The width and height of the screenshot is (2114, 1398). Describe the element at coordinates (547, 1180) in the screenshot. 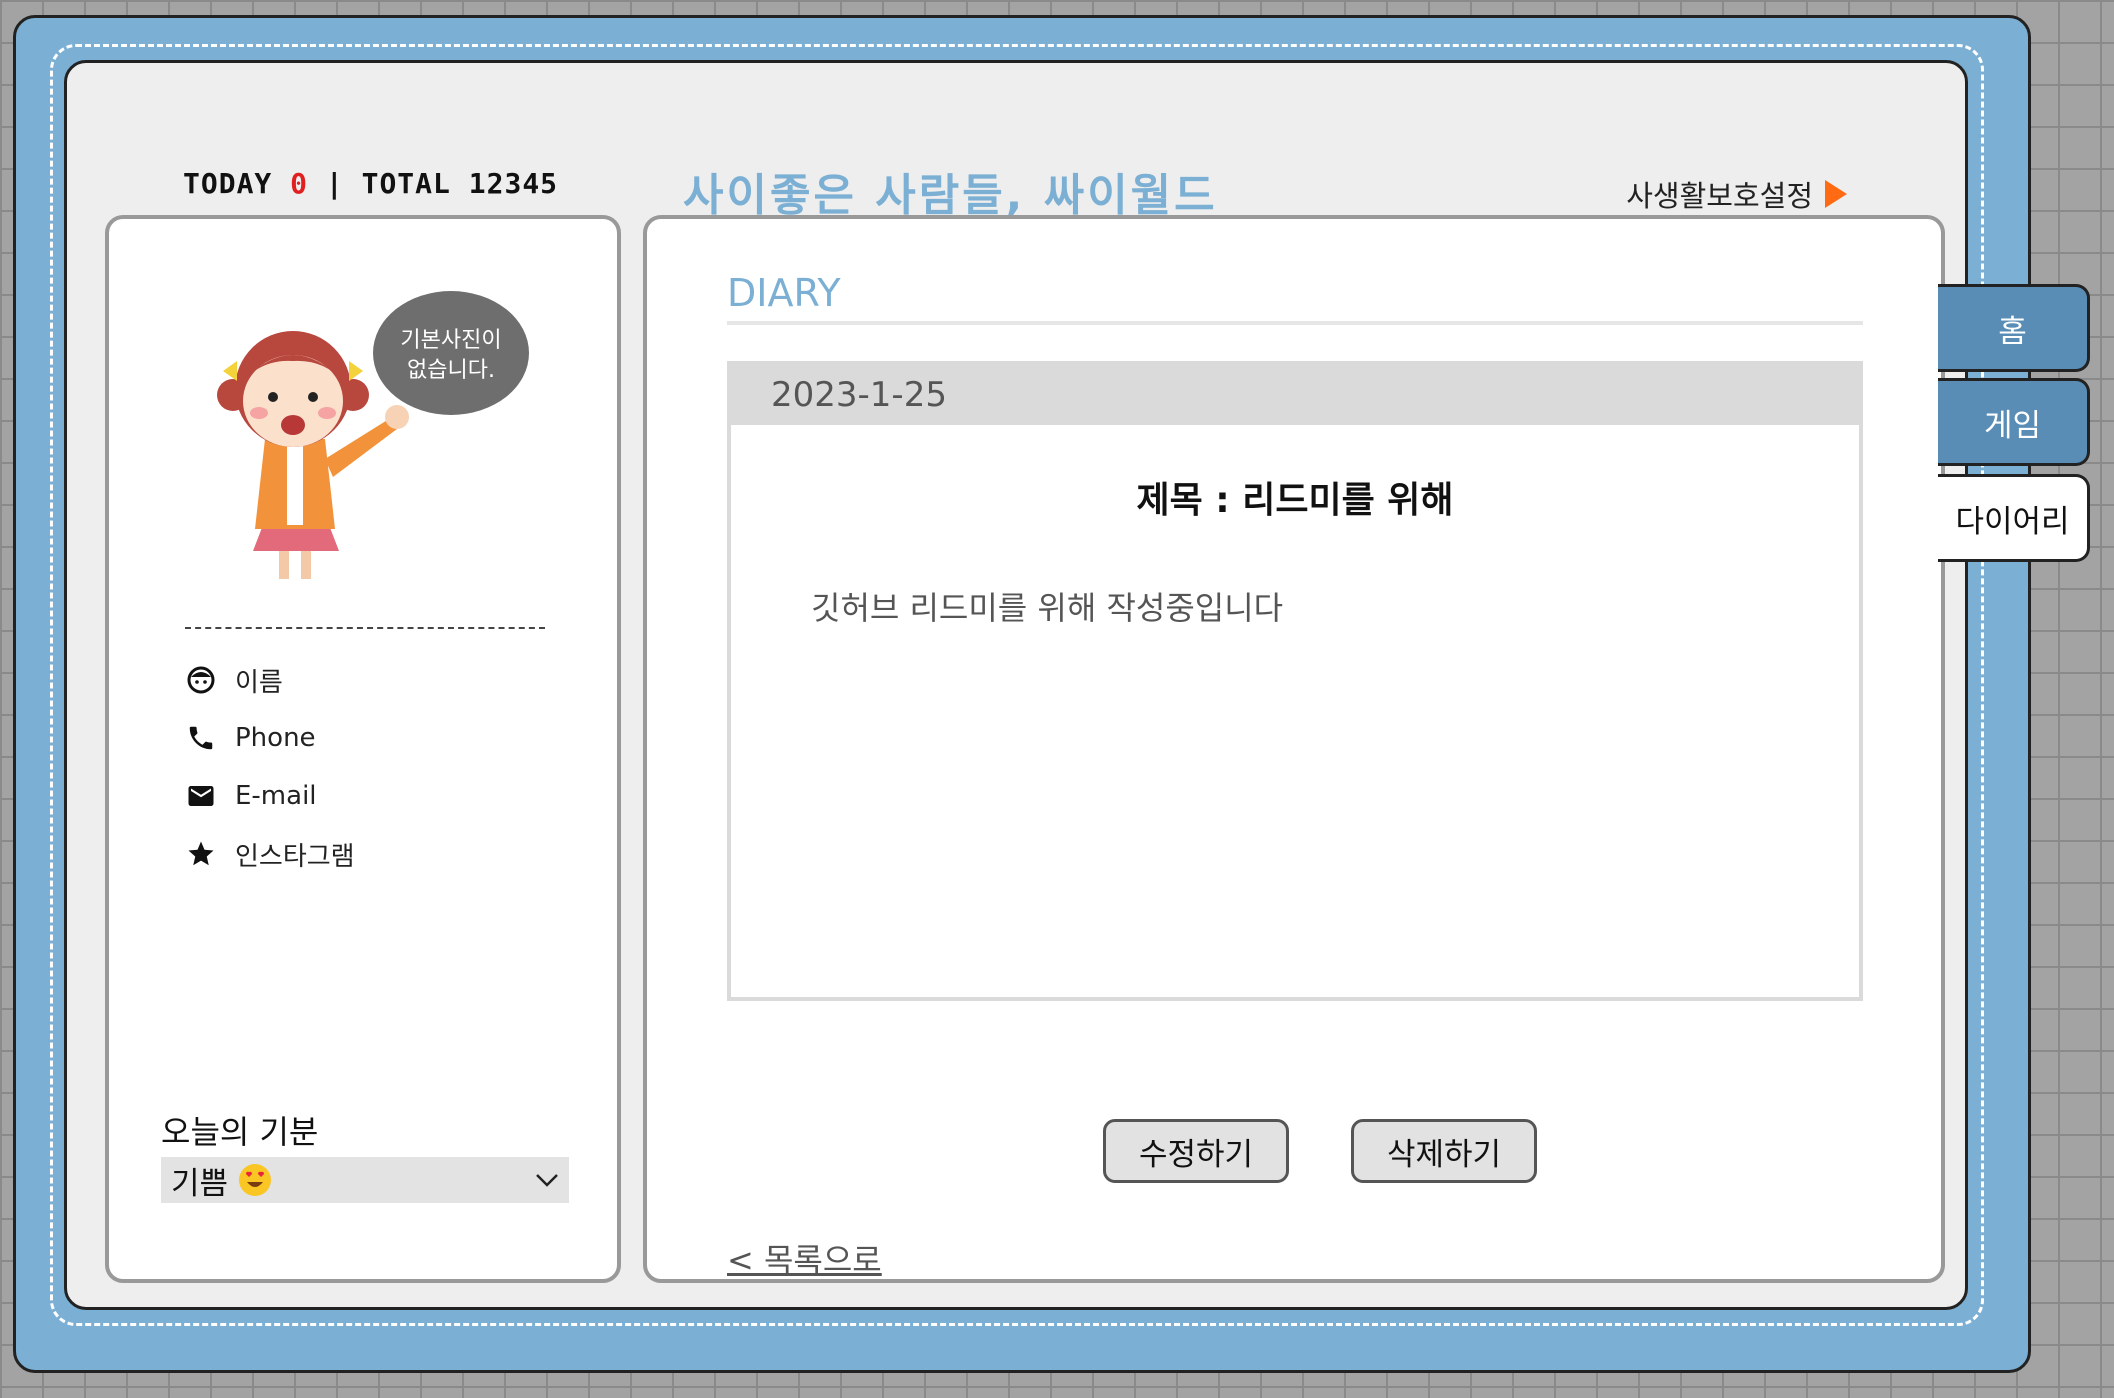

I see `chevron-down-icon` at that location.